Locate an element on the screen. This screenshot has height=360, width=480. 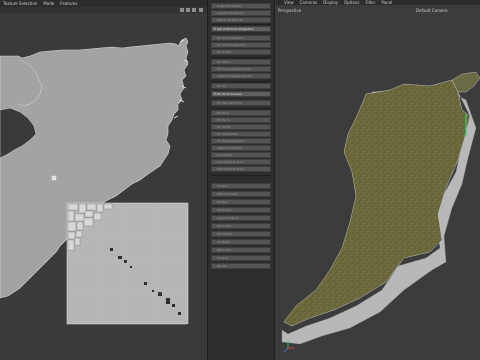
move-icon is located at coordinates (182, 10).